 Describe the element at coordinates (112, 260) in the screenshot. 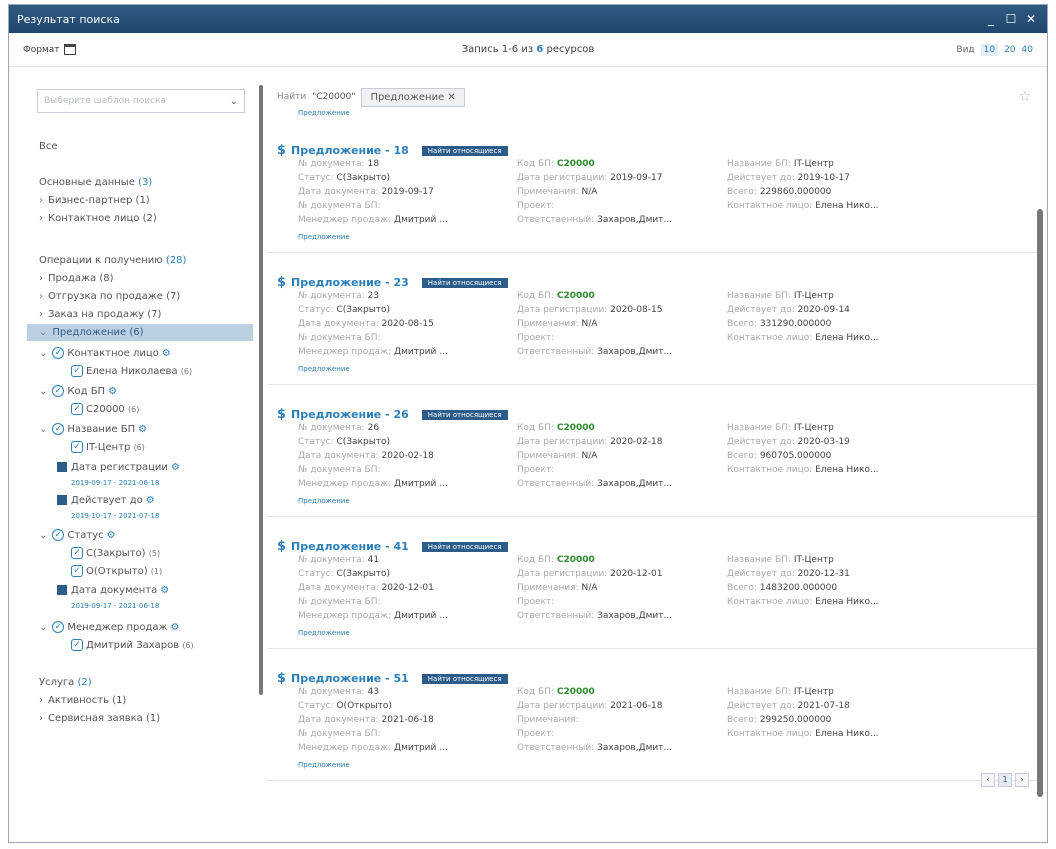

I see `facet-ops: Операции к получению (28)` at that location.